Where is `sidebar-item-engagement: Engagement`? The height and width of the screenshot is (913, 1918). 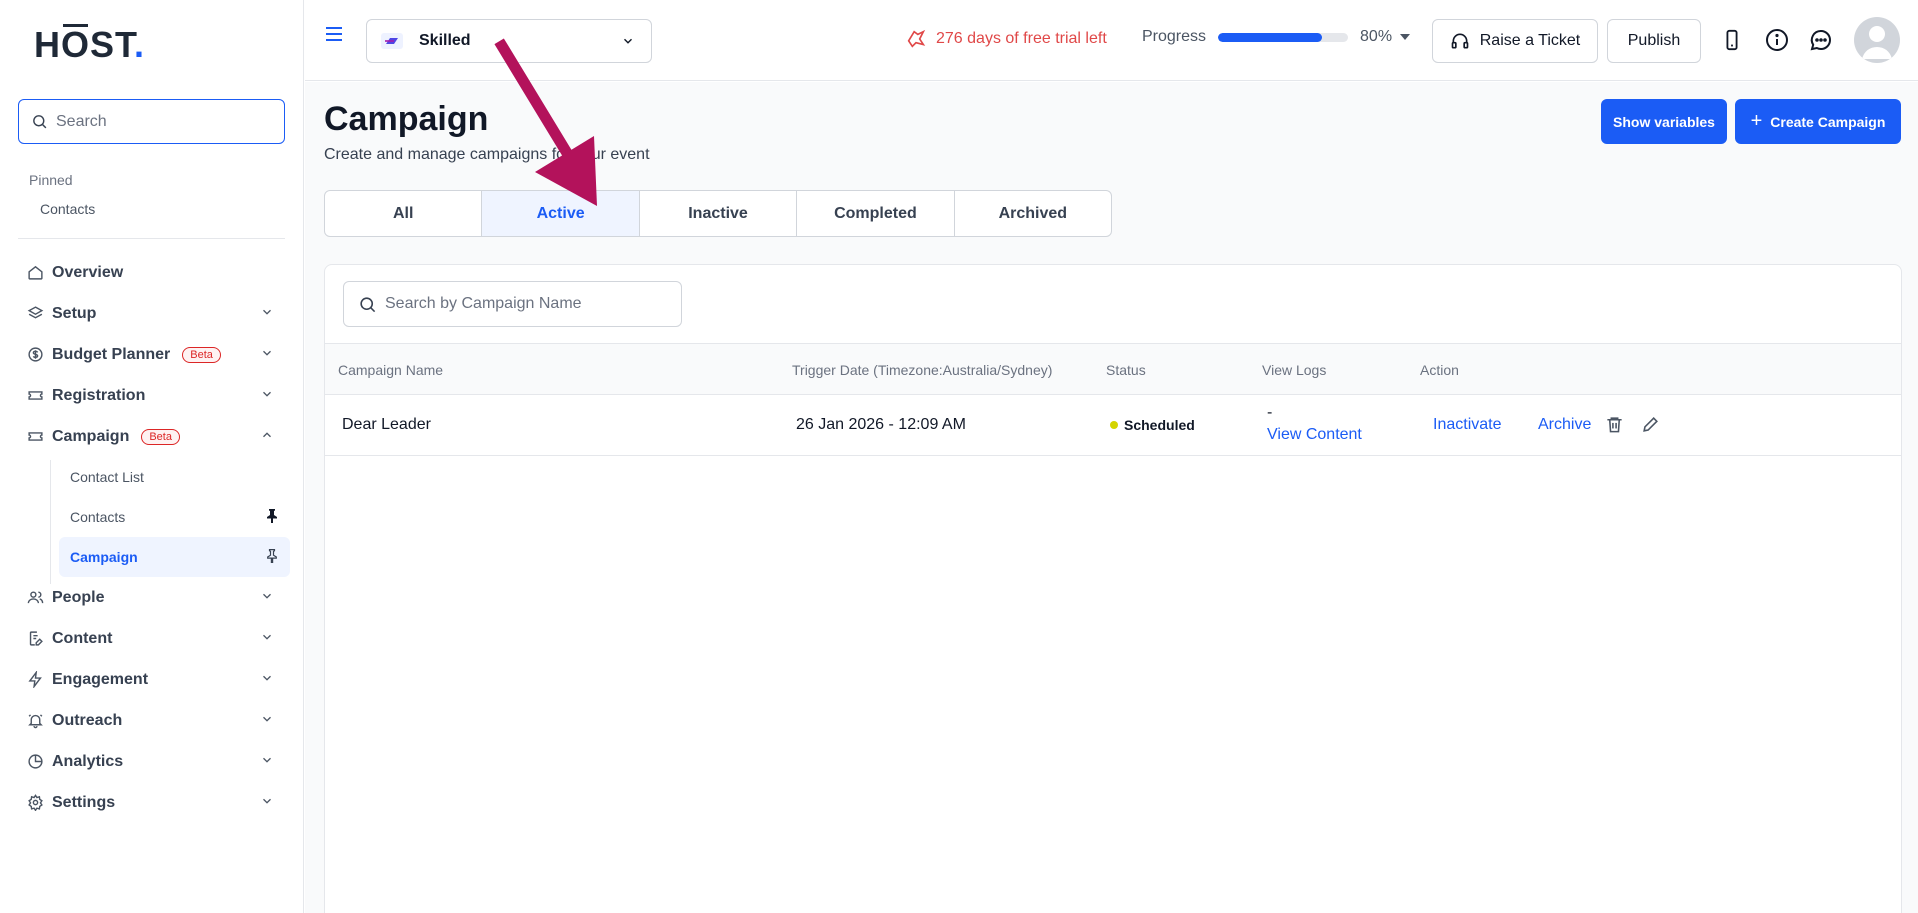 sidebar-item-engagement: Engagement is located at coordinates (152, 679).